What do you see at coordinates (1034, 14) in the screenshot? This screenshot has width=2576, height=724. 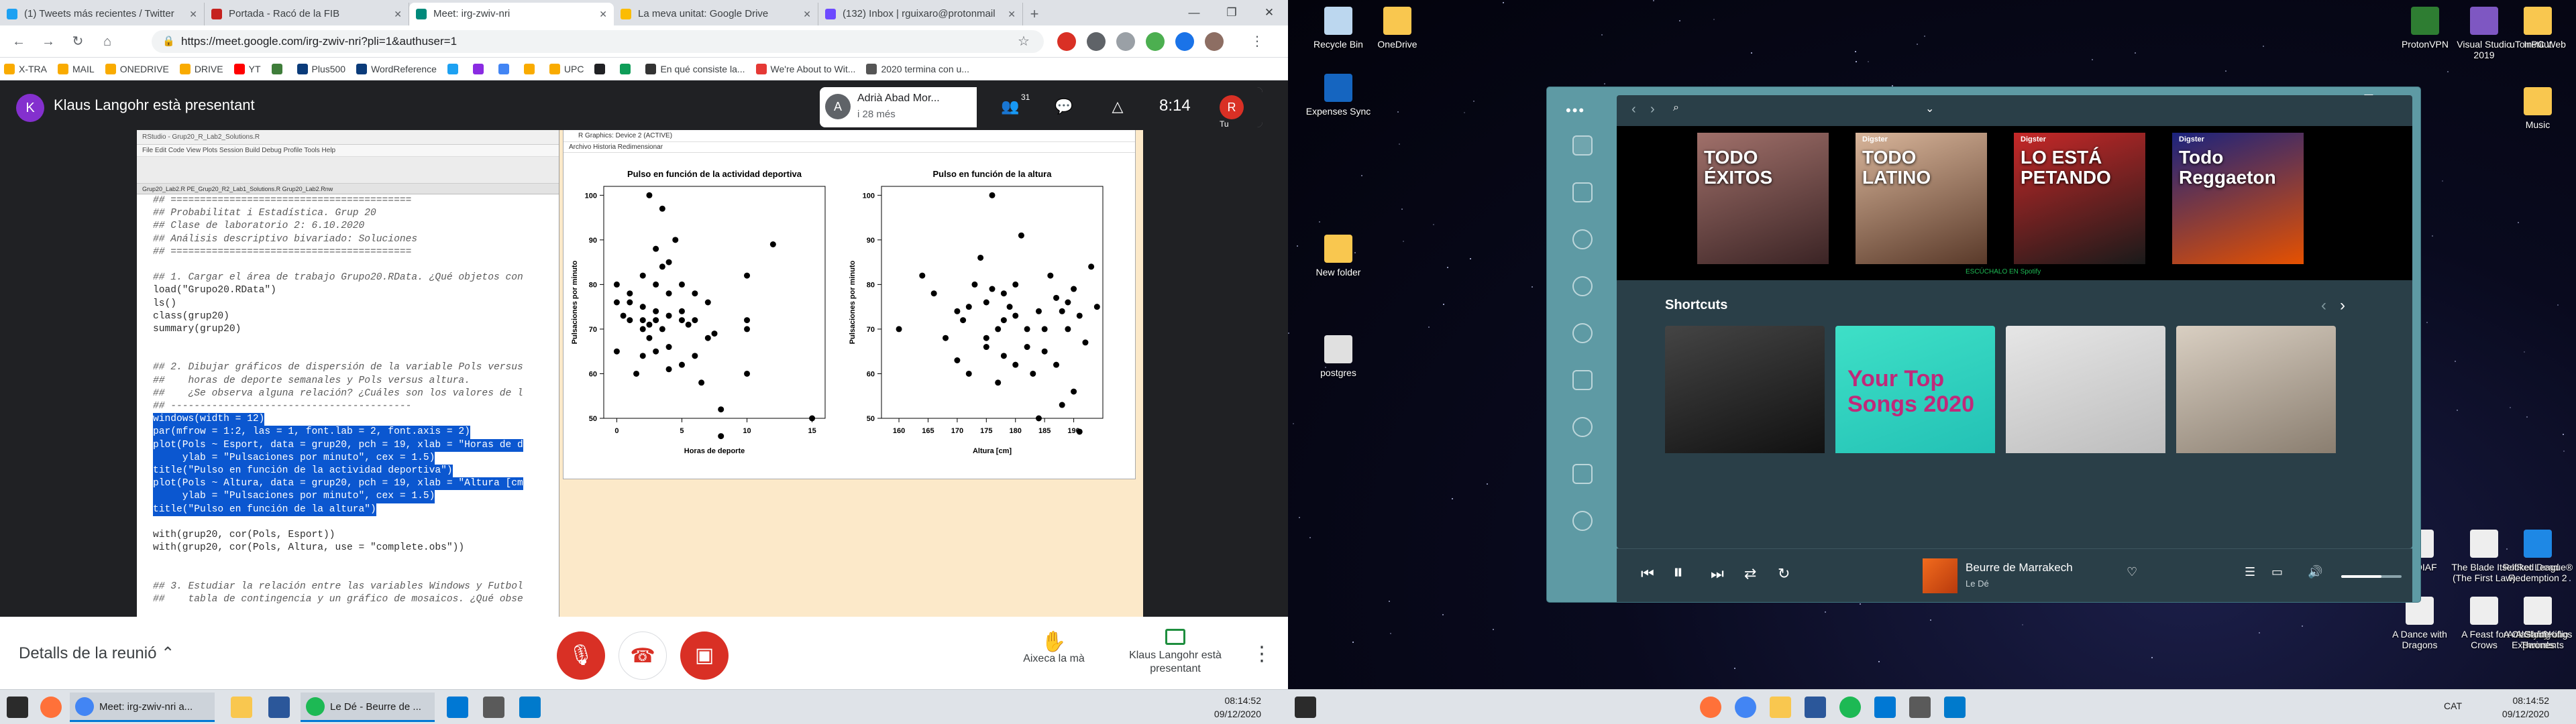 I see `new-tab-button: +` at bounding box center [1034, 14].